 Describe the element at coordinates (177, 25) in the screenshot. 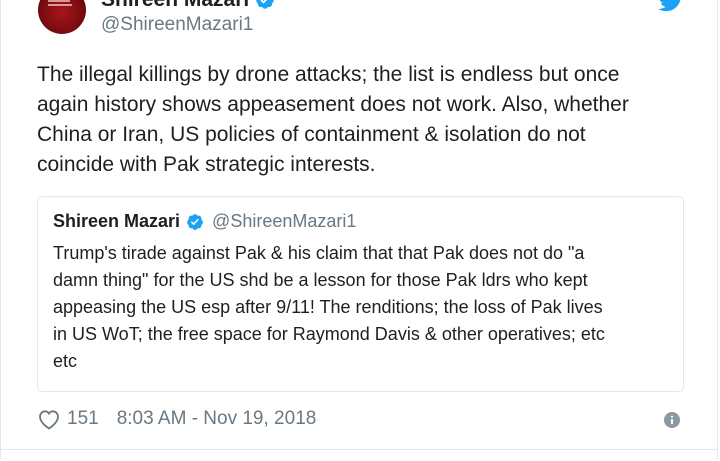

I see `author-handle: @ShireenMazari1` at that location.